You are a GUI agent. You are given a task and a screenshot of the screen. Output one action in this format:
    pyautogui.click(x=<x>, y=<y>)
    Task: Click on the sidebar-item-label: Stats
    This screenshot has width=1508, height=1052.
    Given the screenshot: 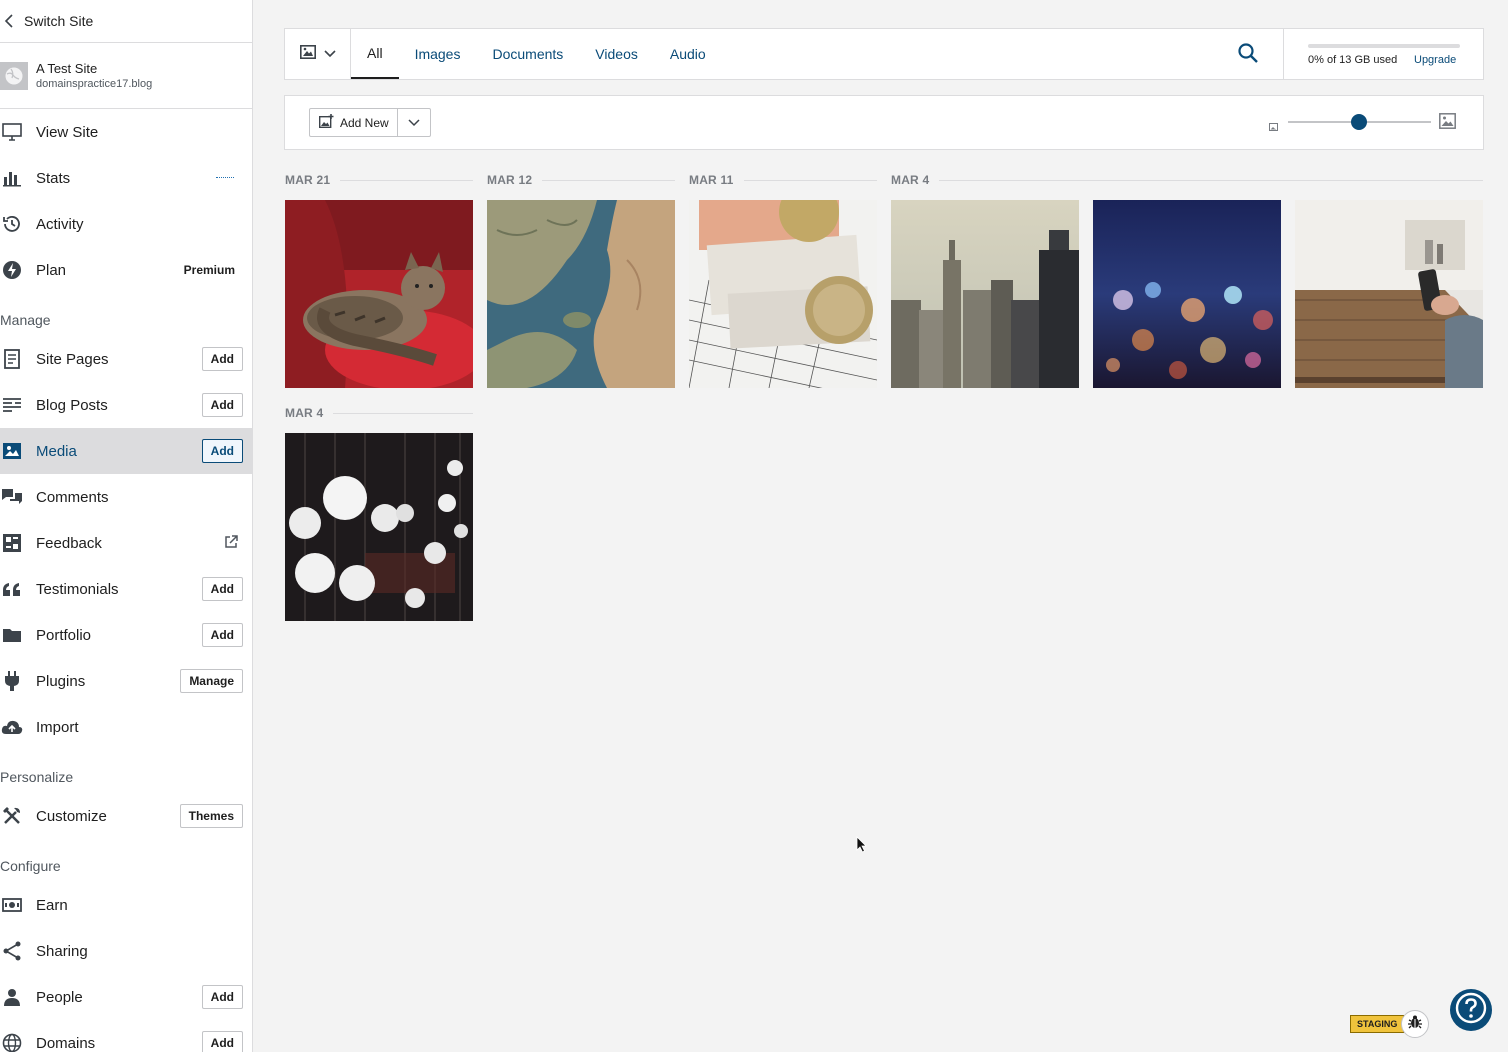 What is the action you would take?
    pyautogui.click(x=53, y=178)
    